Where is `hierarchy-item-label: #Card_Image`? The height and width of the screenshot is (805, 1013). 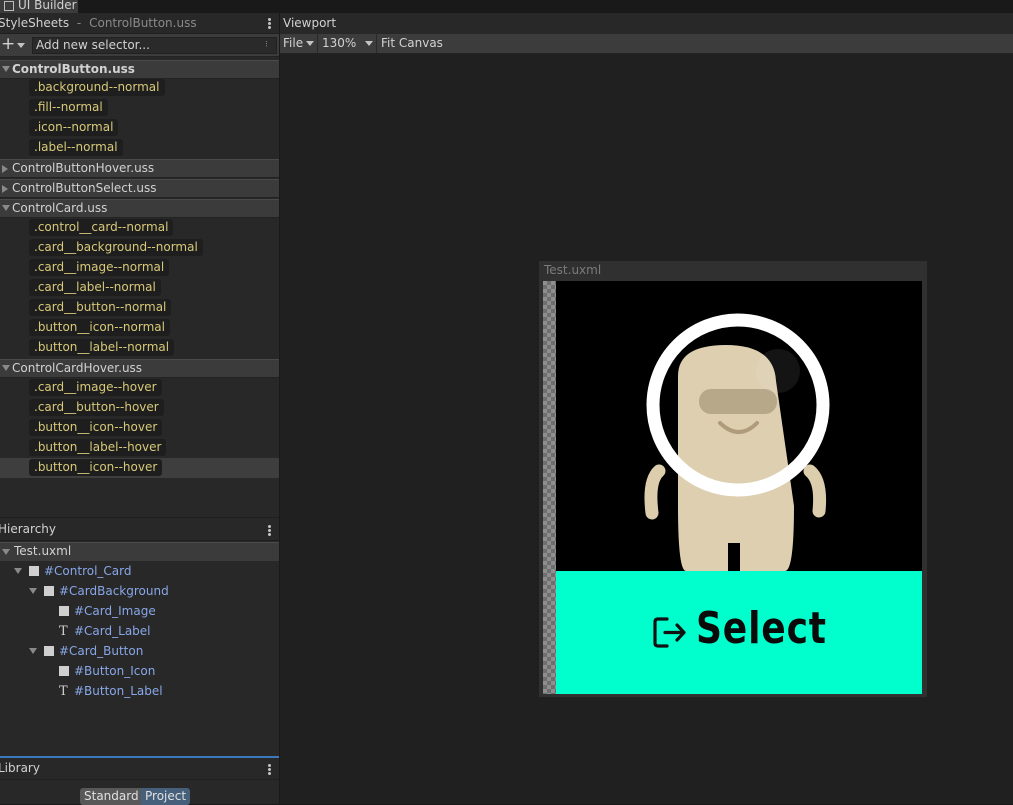 hierarchy-item-label: #Card_Image is located at coordinates (115, 611).